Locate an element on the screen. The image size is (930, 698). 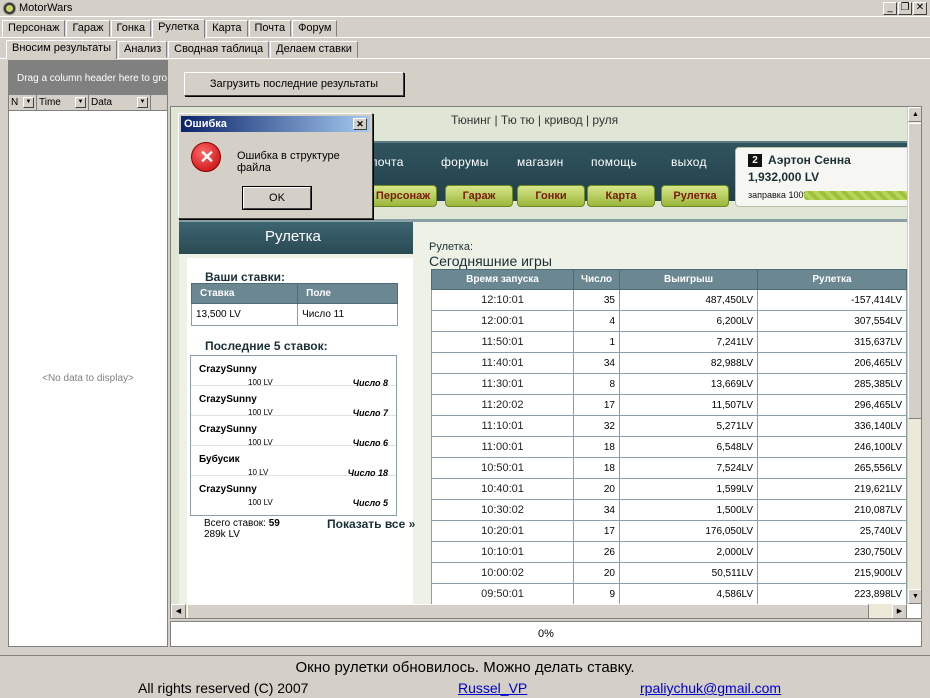
cell-win: 82,988LV is located at coordinates (688, 363).